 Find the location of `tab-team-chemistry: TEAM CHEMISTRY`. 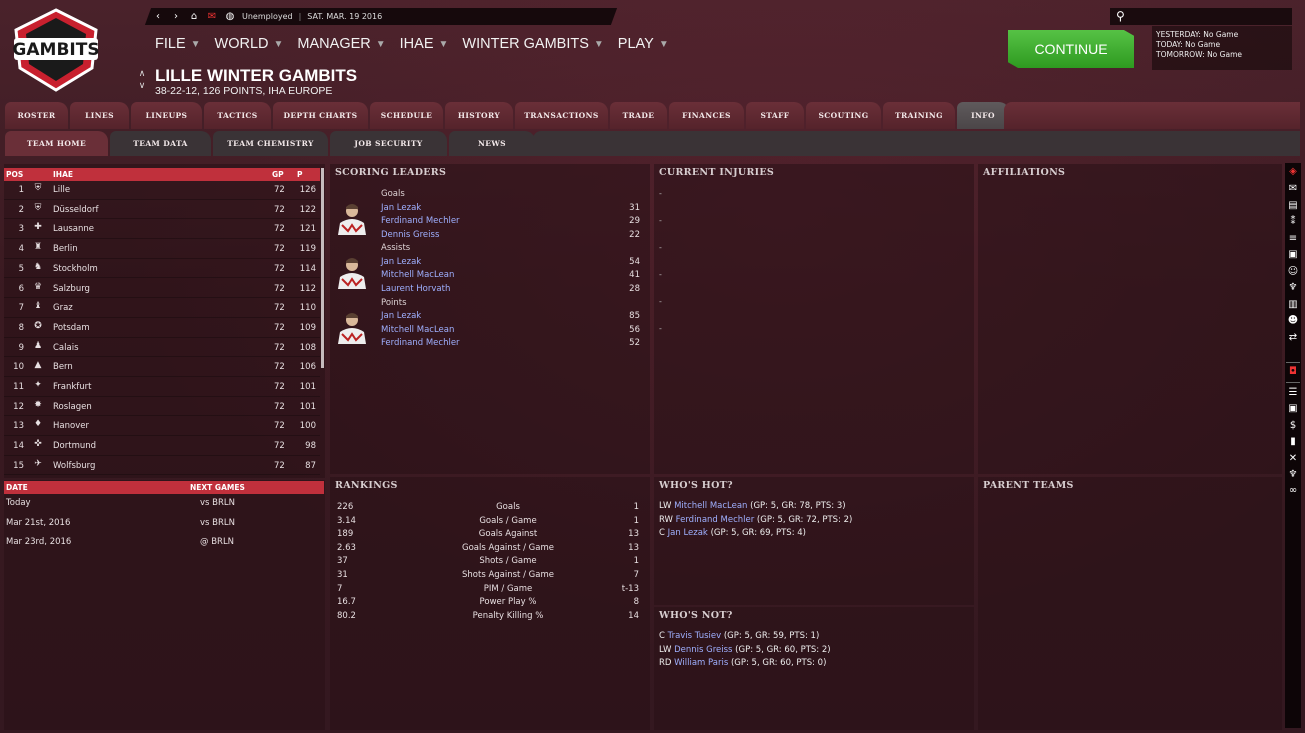

tab-team-chemistry: TEAM CHEMISTRY is located at coordinates (270, 143).